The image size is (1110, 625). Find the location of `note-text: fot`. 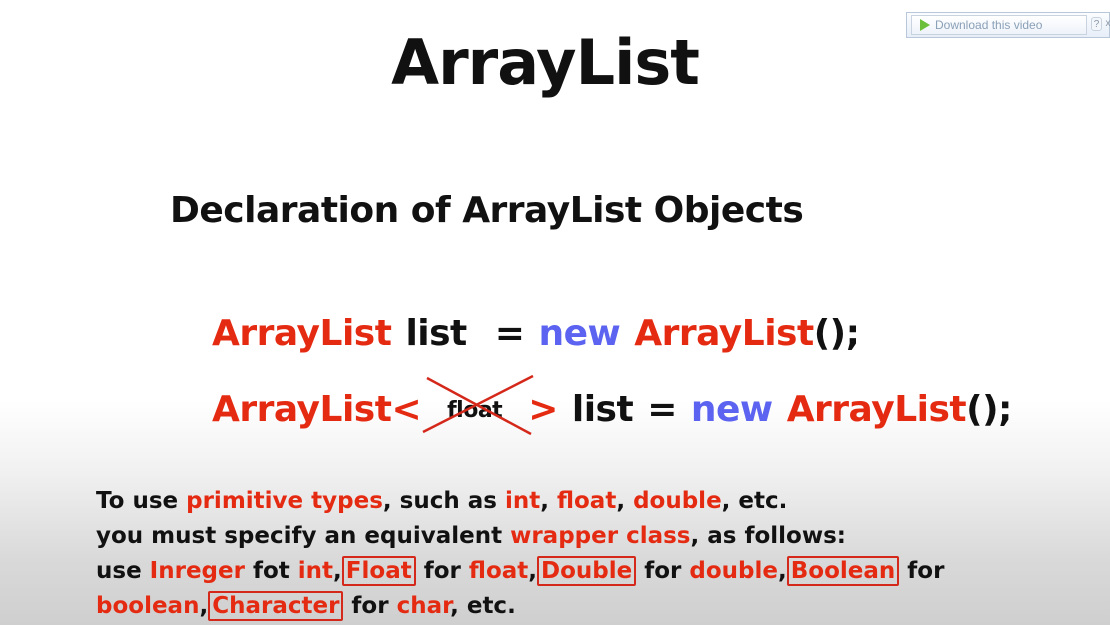

note-text: fot is located at coordinates (271, 571).